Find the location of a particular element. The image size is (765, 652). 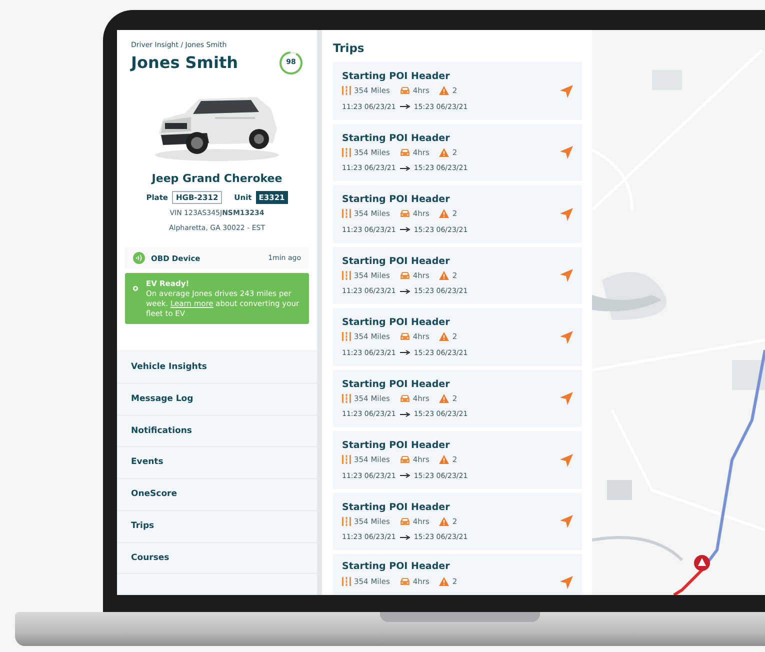

vehicle-model: Jeep Grand Cherokee is located at coordinates (217, 178).